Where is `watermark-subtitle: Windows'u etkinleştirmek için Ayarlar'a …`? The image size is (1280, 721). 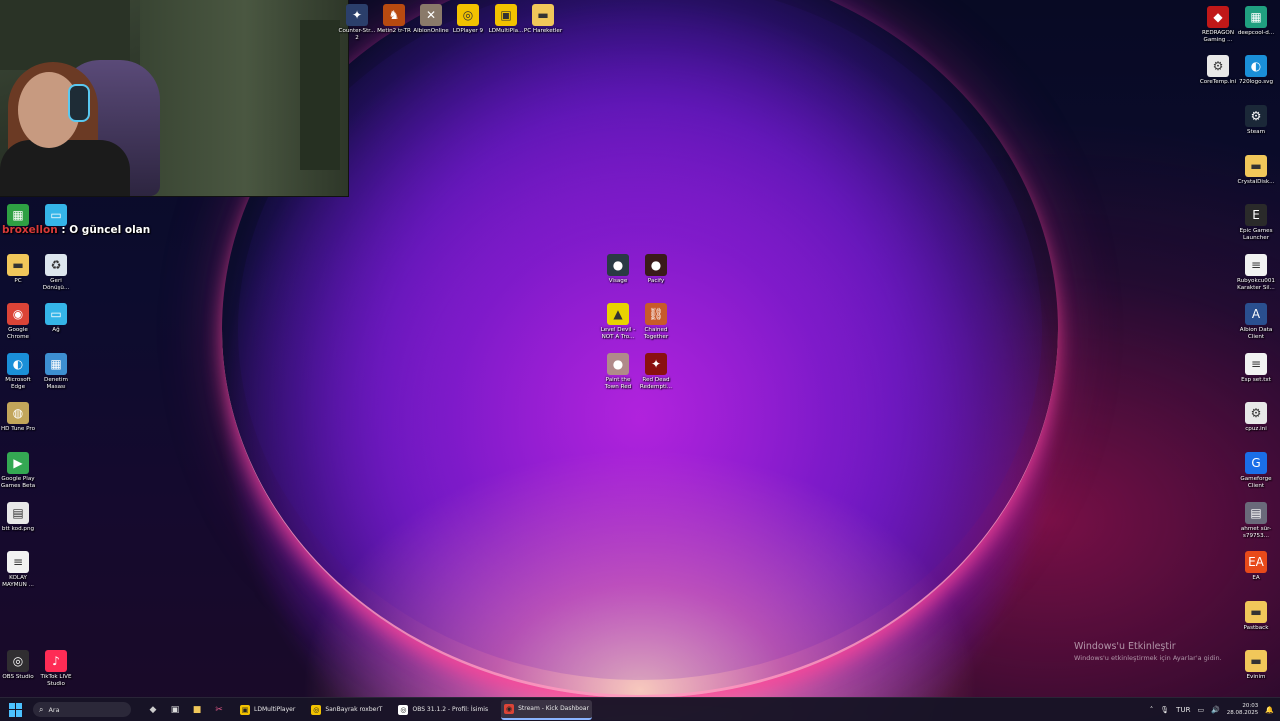
watermark-subtitle: Windows'u etkinleştirmek için Ayarlar'a … is located at coordinates (1148, 658).